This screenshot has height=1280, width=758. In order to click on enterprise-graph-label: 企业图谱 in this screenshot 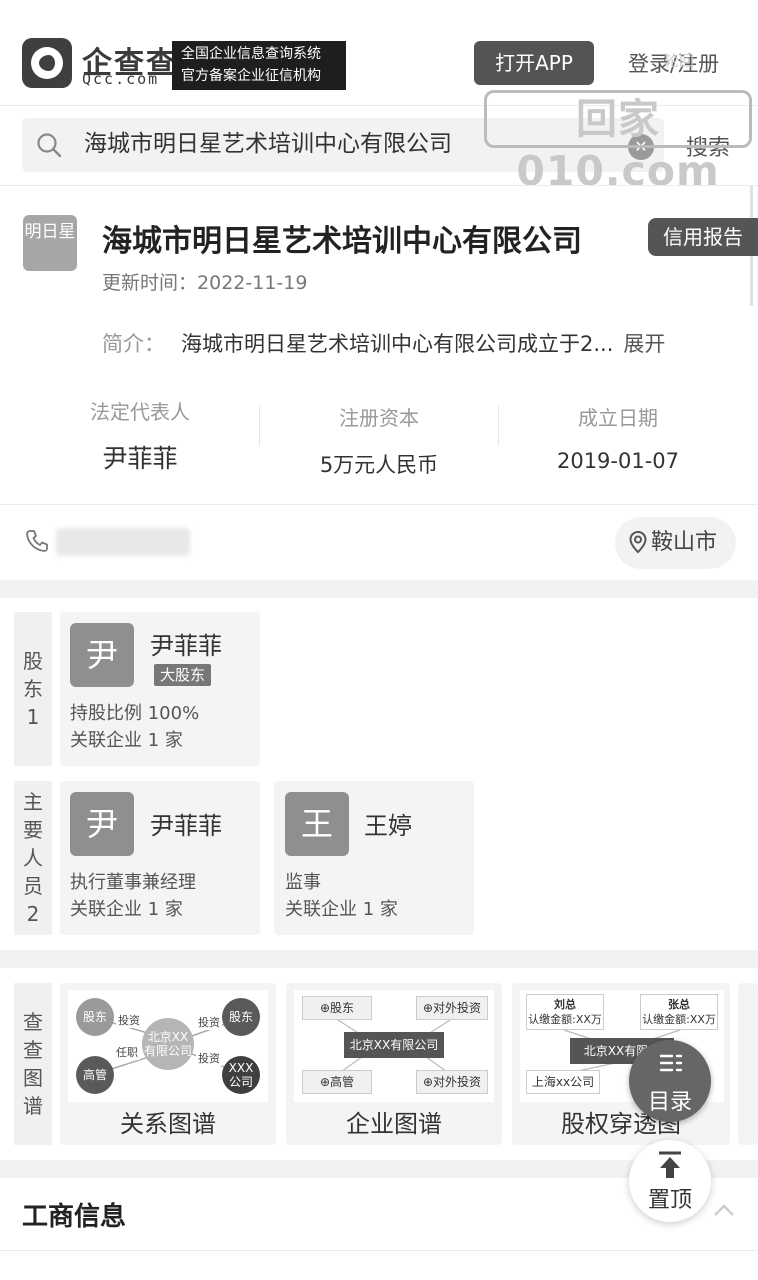, I will do `click(394, 1121)`.